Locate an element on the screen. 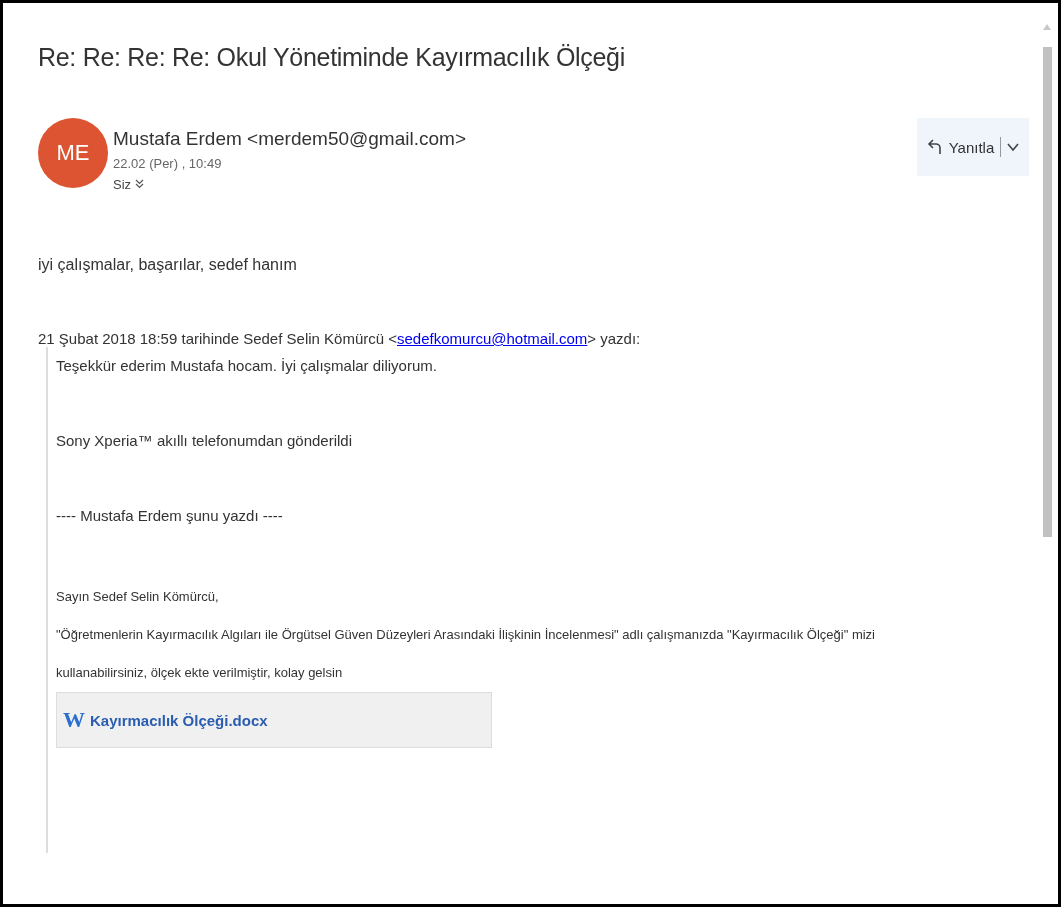 Image resolution: width=1061 pixels, height=907 pixels. quoted-text: Teşekkür ederim Mustafa hocam. İyi çalışmalar diliyorum. is located at coordinates (247, 366).